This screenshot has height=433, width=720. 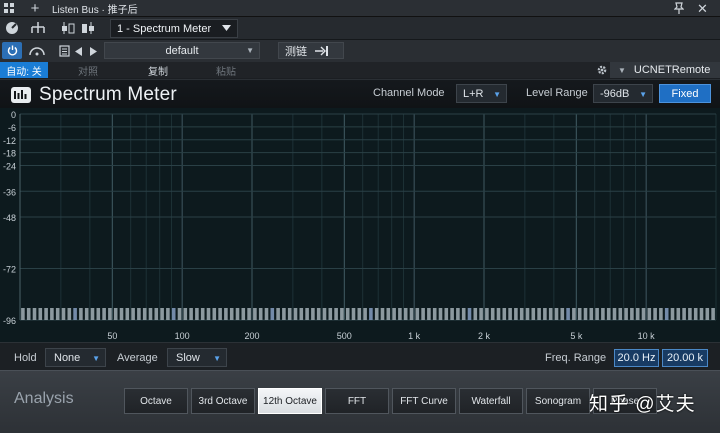 I want to click on prev-preset-icon, so click(x=78, y=51).